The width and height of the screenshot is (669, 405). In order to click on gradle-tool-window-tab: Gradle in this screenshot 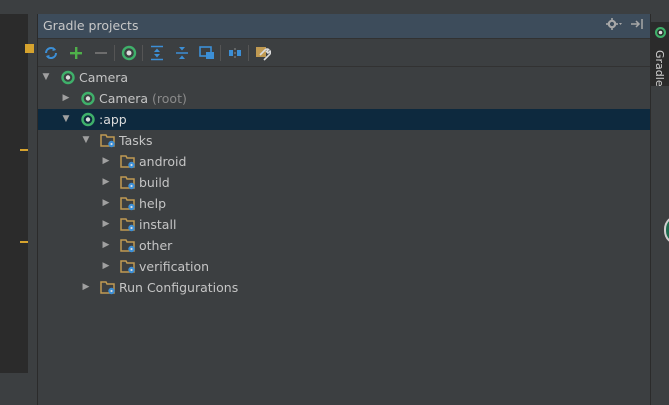, I will do `click(660, 54)`.